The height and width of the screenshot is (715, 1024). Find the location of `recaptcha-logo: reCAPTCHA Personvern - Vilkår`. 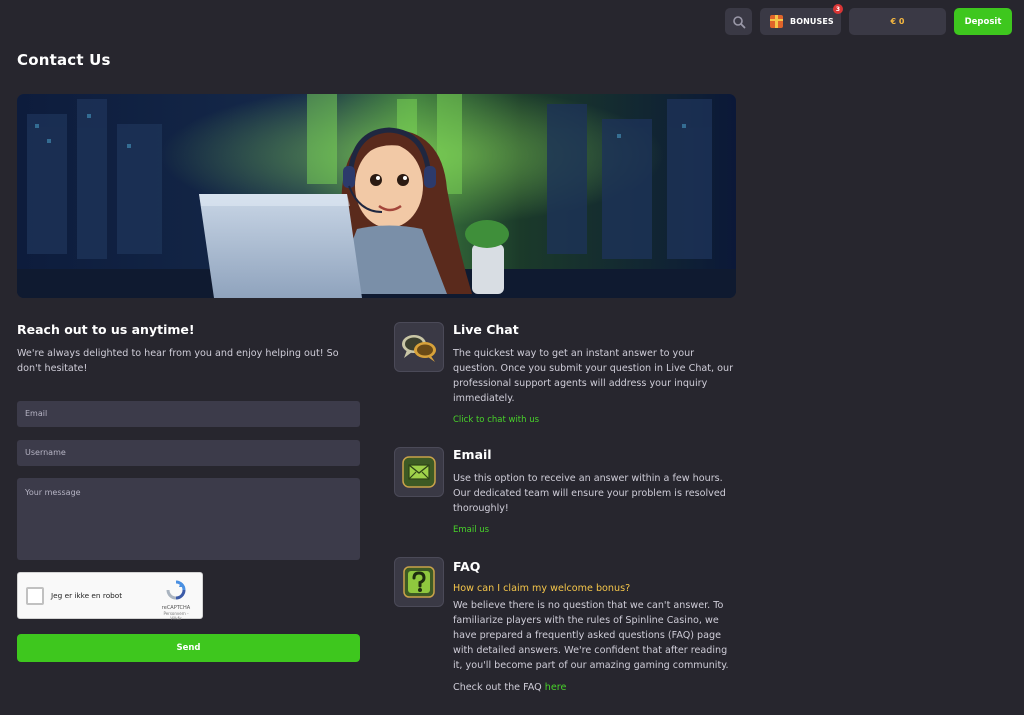

recaptcha-logo: reCAPTCHA Personvern - Vilkår is located at coordinates (176, 600).